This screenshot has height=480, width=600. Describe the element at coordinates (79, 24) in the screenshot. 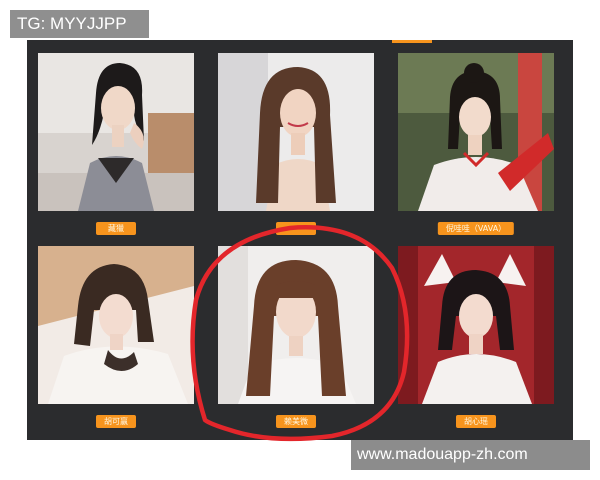

I see `watermark-tg-label: TG: MYYJJPP` at that location.